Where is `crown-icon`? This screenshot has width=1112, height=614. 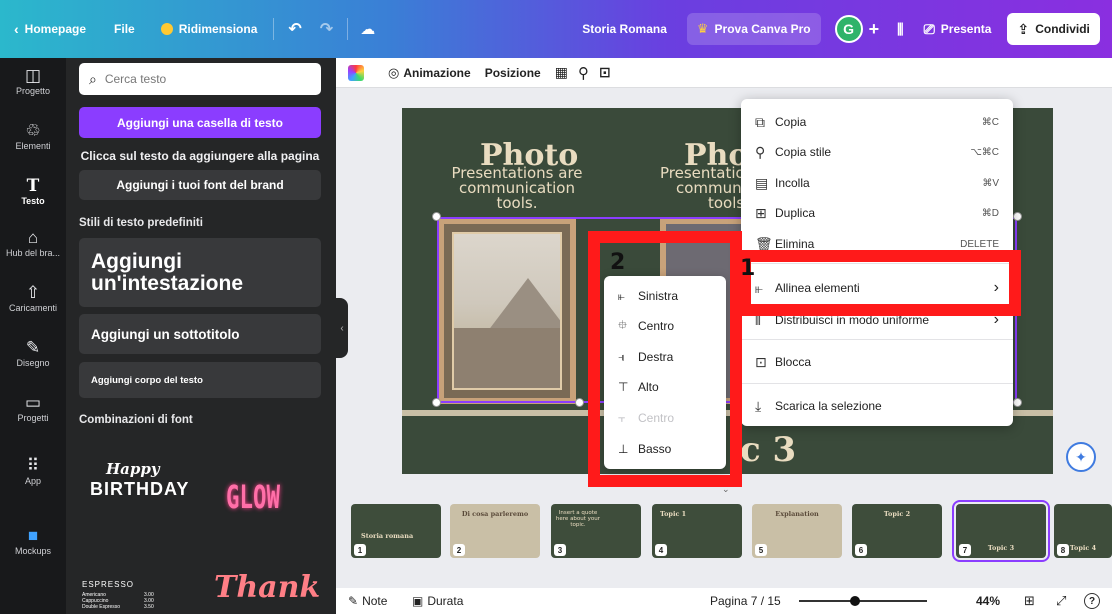
crown-icon is located at coordinates (166, 29).